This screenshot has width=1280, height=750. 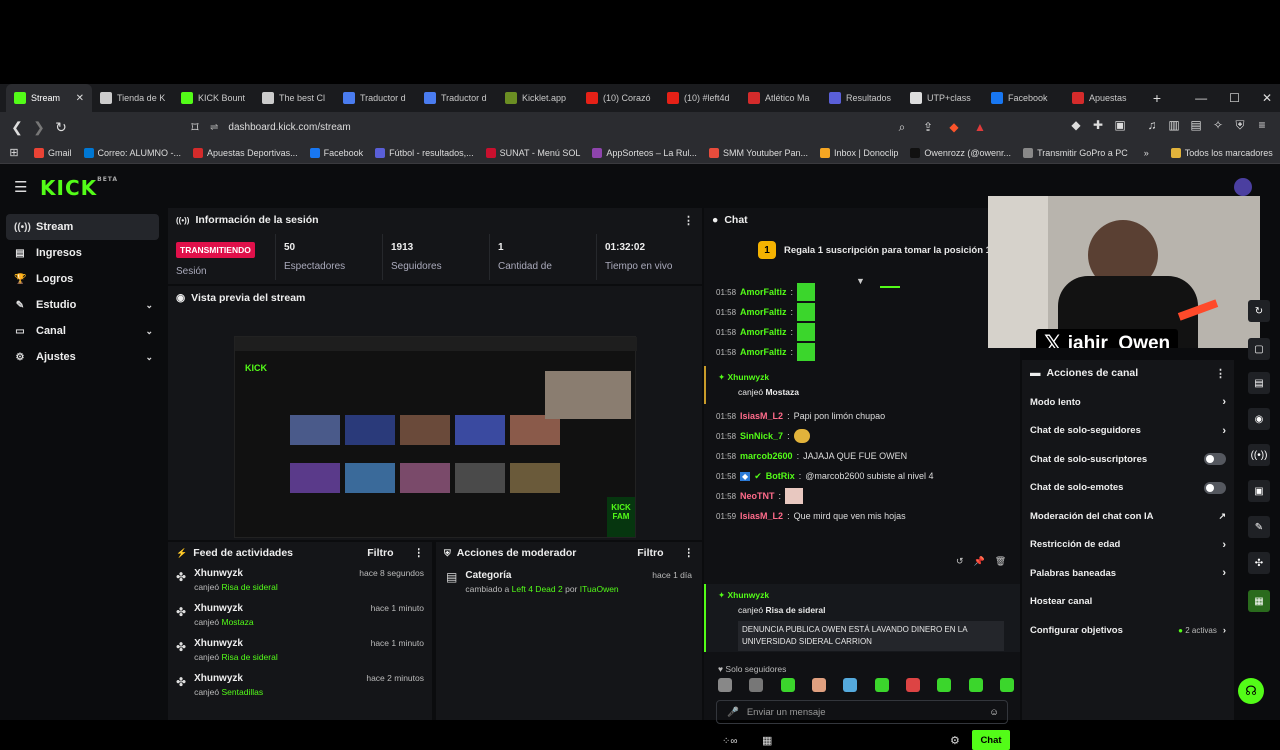 I want to click on avatar, so click(x=1243, y=187).